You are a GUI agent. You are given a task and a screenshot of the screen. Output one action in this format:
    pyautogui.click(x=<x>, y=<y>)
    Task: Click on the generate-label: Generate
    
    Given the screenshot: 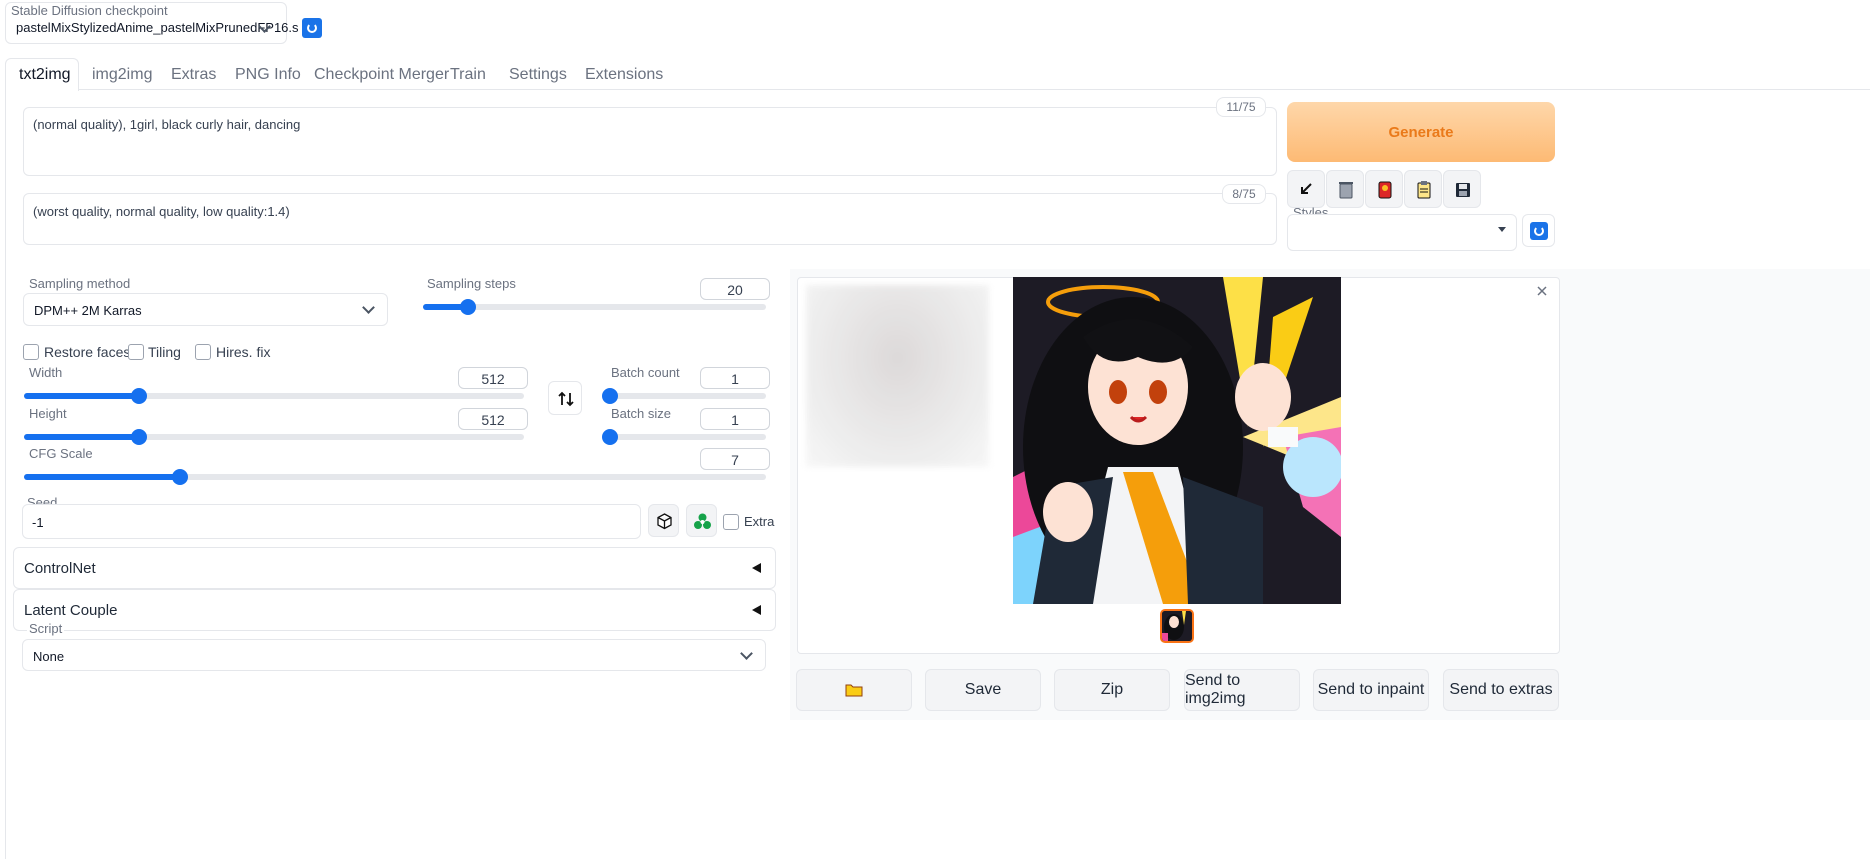 What is the action you would take?
    pyautogui.click(x=1421, y=132)
    